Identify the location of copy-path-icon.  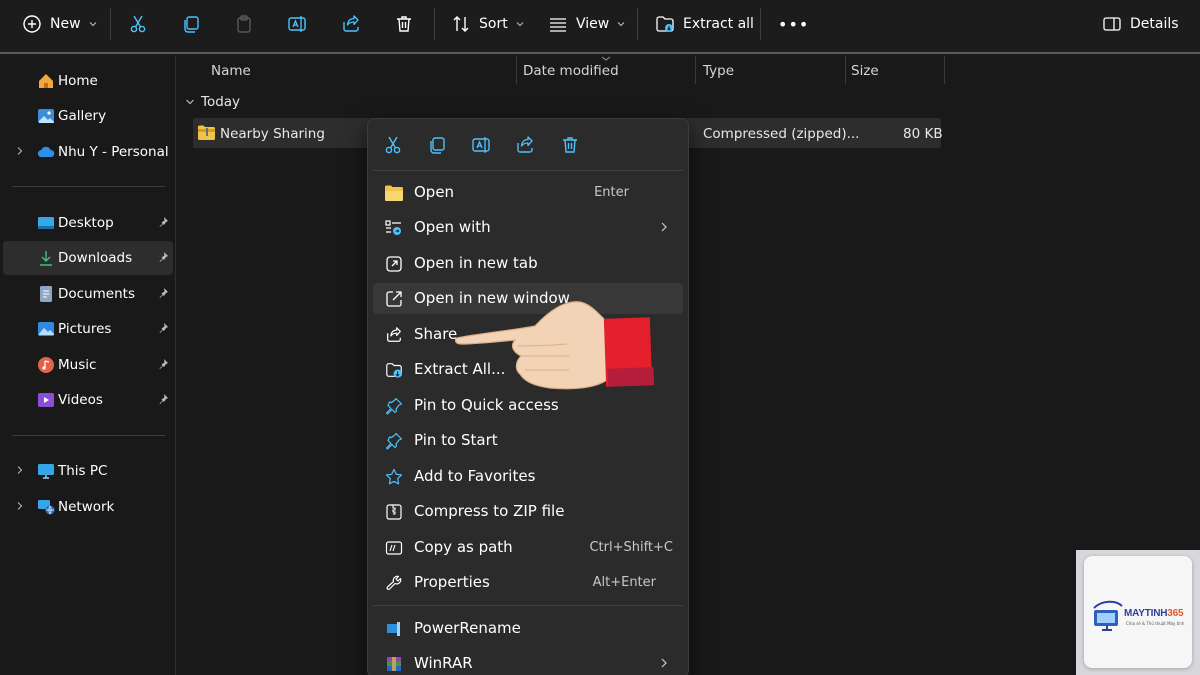
(394, 548).